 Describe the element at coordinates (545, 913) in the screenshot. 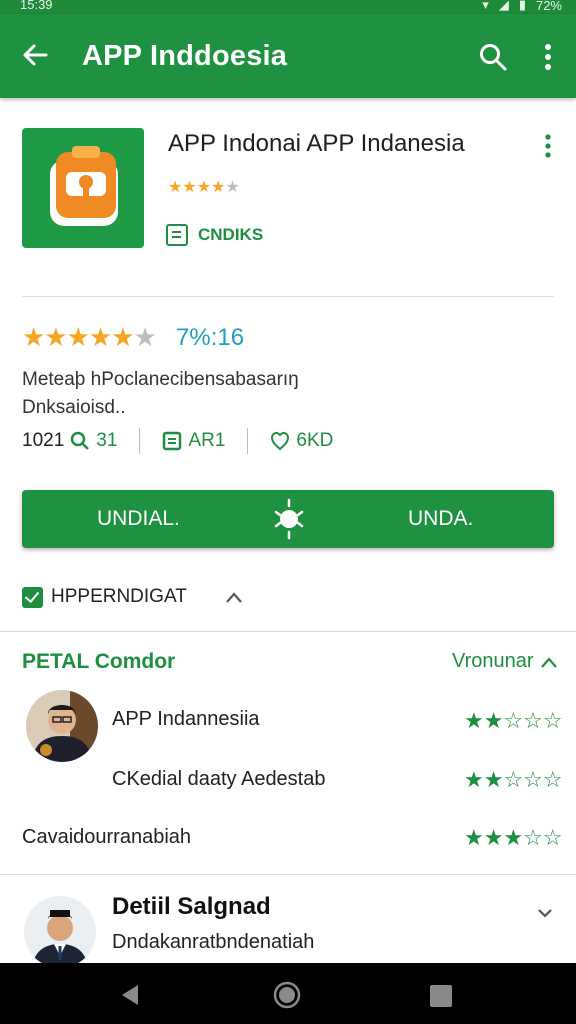

I see `chevron-down-icon` at that location.